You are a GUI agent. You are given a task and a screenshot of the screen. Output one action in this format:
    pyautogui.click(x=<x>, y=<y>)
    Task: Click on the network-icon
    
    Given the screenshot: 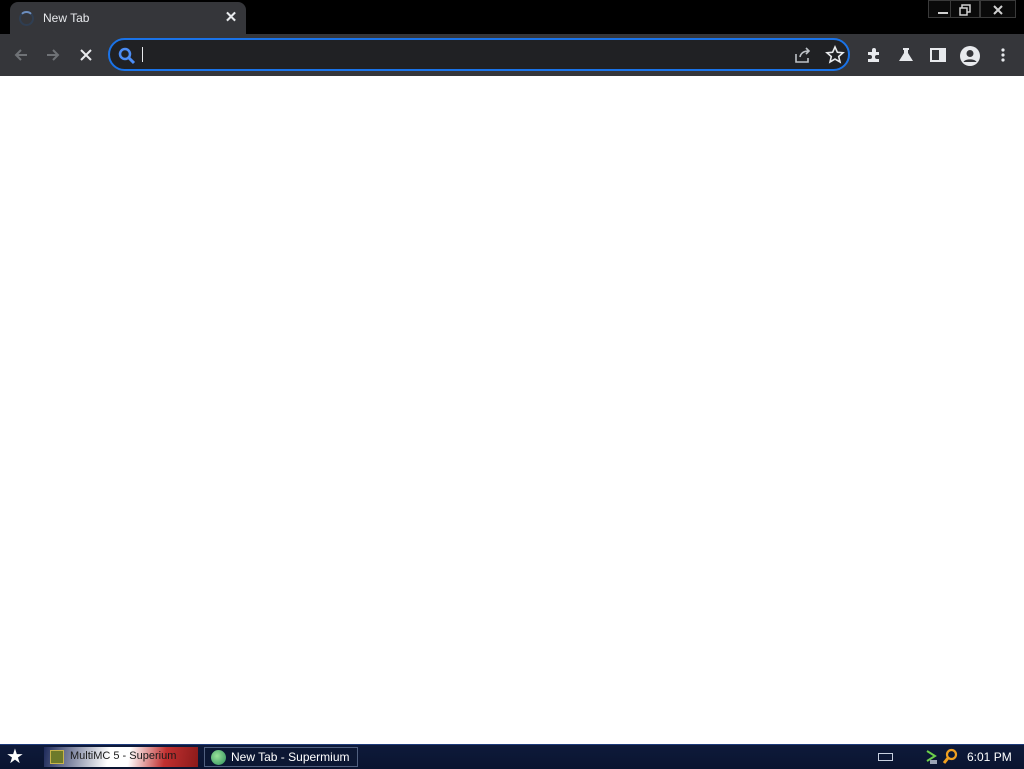 What is the action you would take?
    pyautogui.click(x=931, y=757)
    